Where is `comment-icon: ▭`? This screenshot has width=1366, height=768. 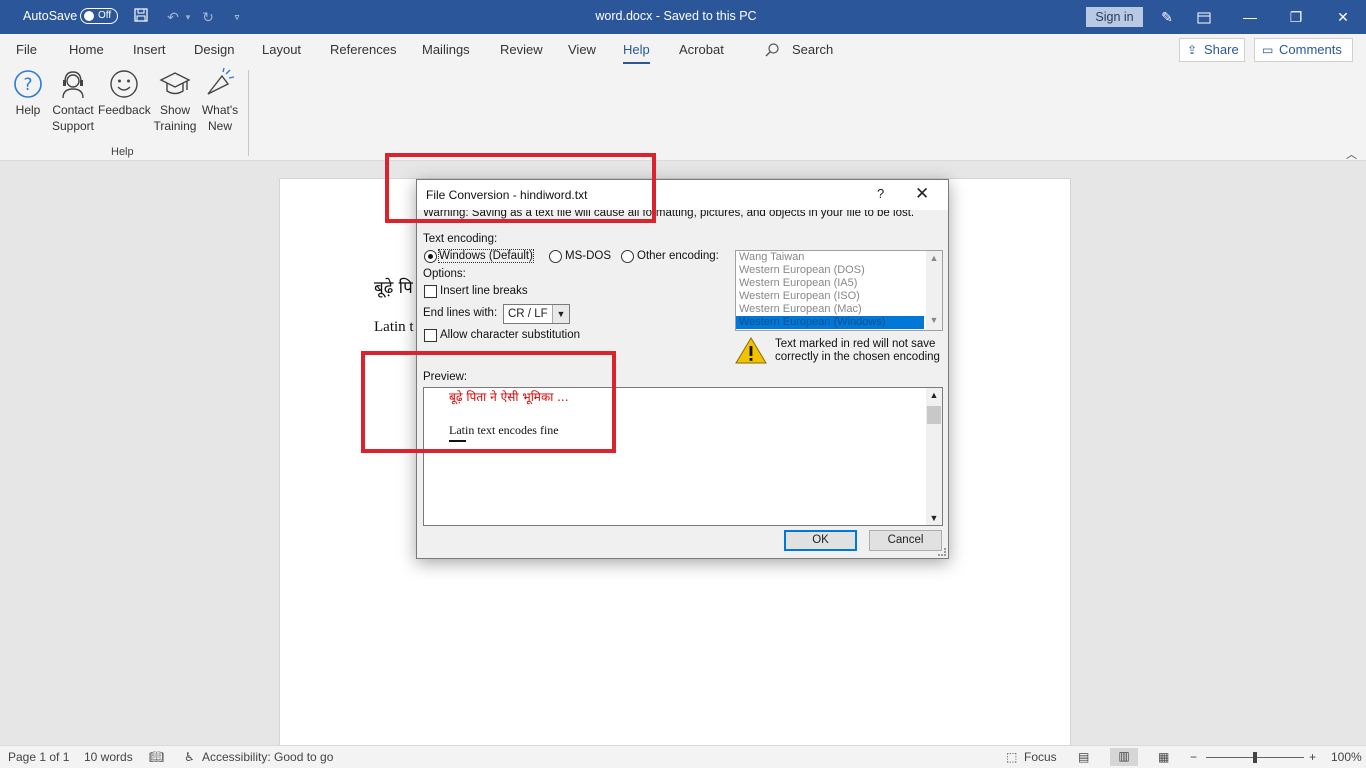 comment-icon: ▭ is located at coordinates (1268, 50).